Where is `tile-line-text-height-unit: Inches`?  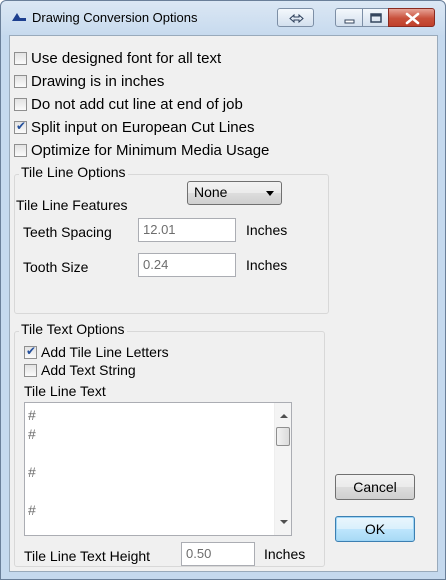 tile-line-text-height-unit: Inches is located at coordinates (285, 554).